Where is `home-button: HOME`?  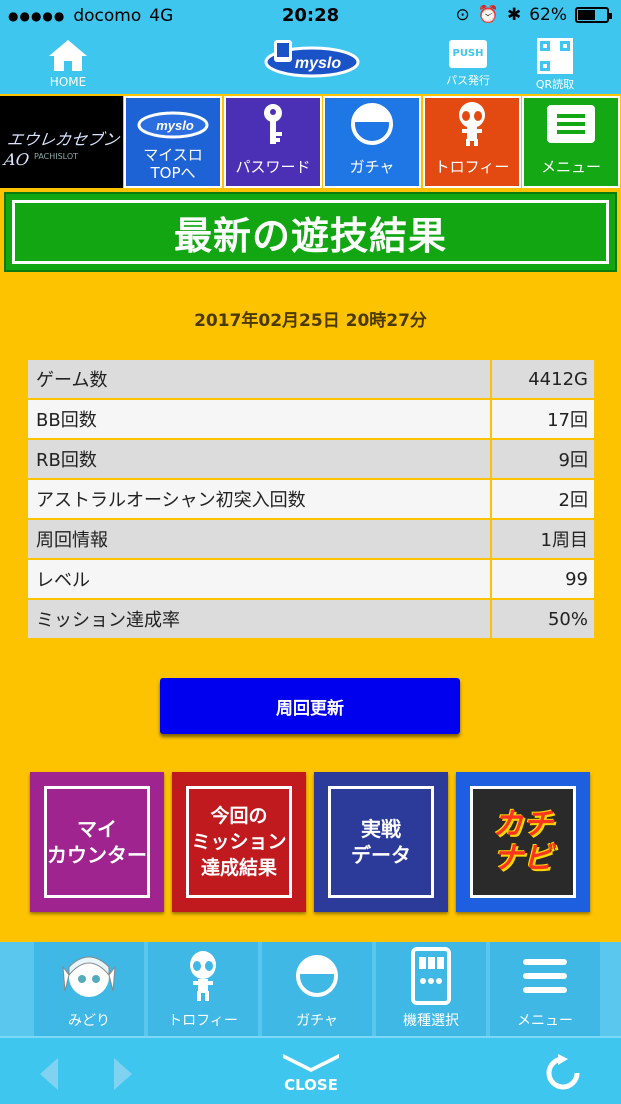 home-button: HOME is located at coordinates (68, 63).